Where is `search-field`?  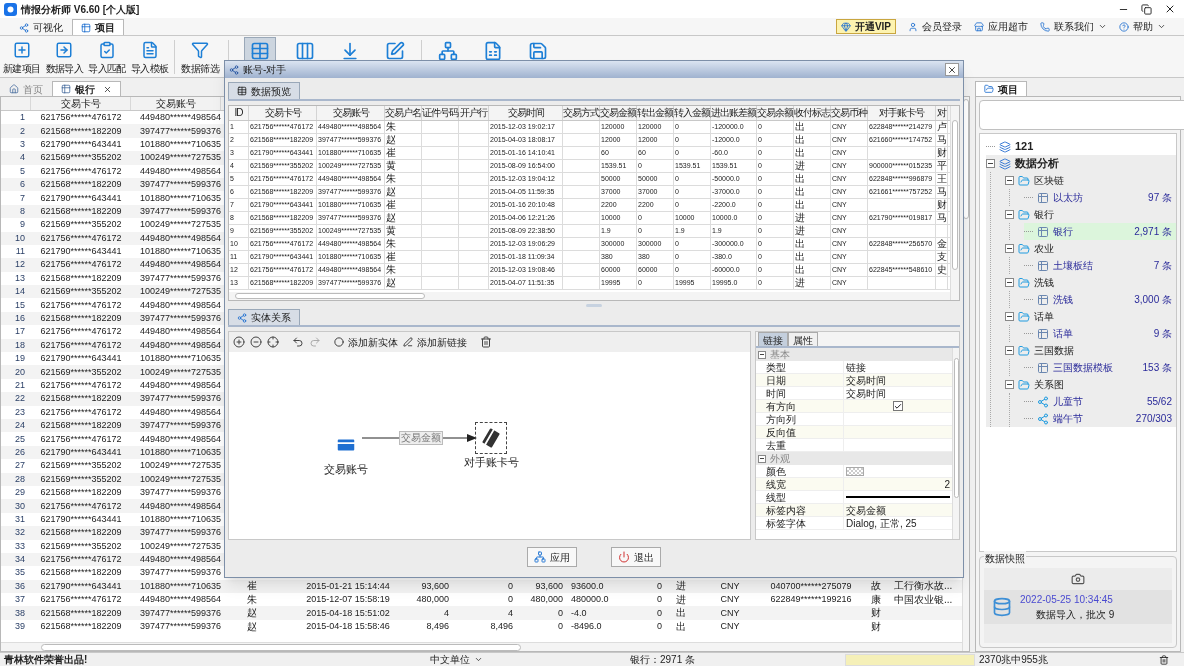 search-field is located at coordinates (1081, 115).